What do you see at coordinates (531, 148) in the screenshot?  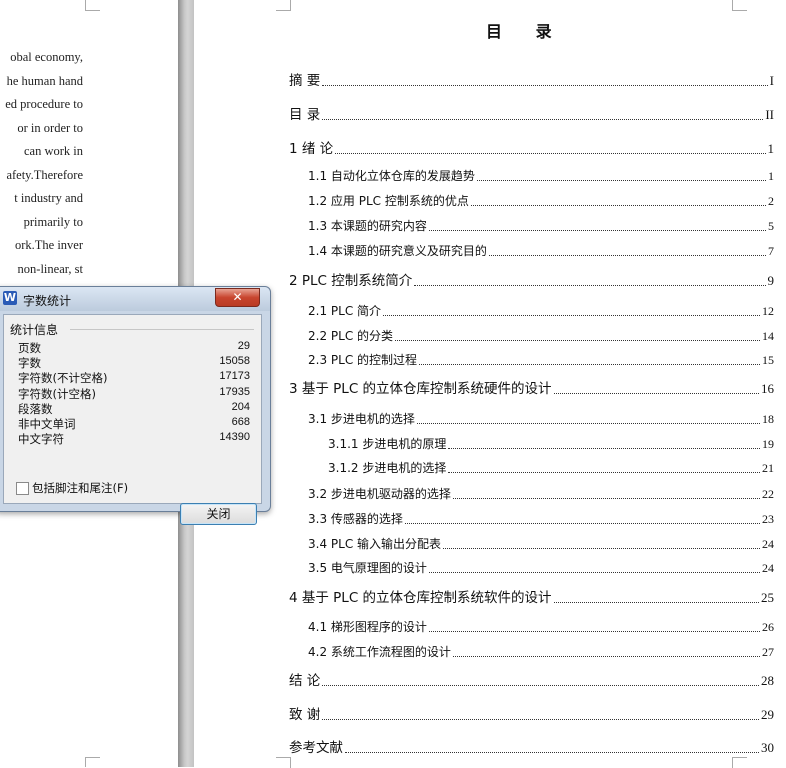 I see `toc-entry: 1 绪 论 1` at bounding box center [531, 148].